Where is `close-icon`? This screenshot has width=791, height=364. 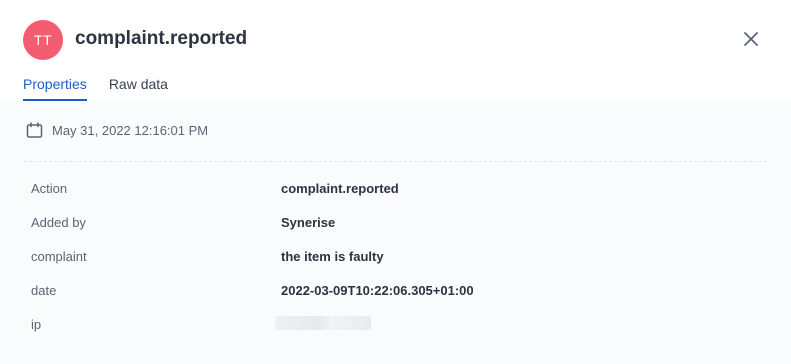
close-icon is located at coordinates (751, 39).